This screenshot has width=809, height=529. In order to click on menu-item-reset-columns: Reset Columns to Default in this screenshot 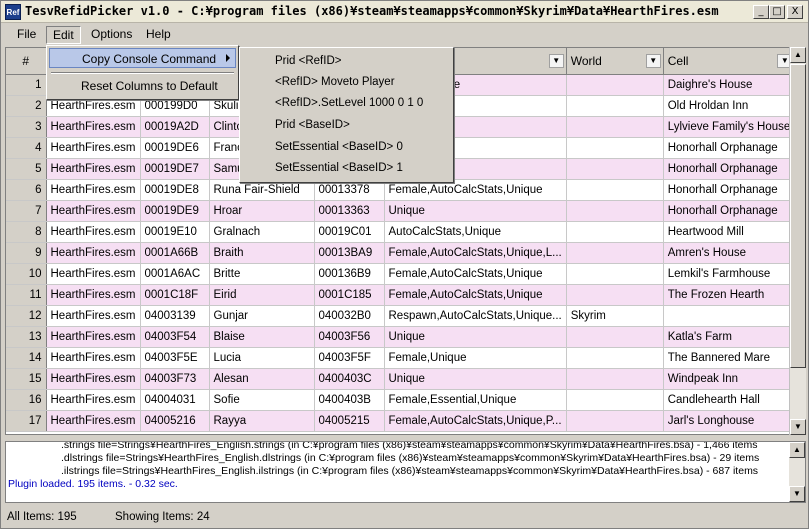, I will do `click(142, 86)`.